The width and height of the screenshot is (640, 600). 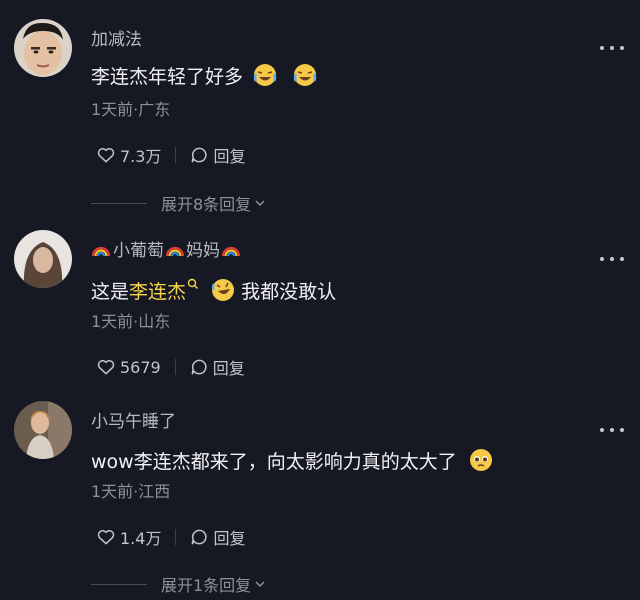 I want to click on expand-replies-label: 展开8条回复, so click(x=206, y=204).